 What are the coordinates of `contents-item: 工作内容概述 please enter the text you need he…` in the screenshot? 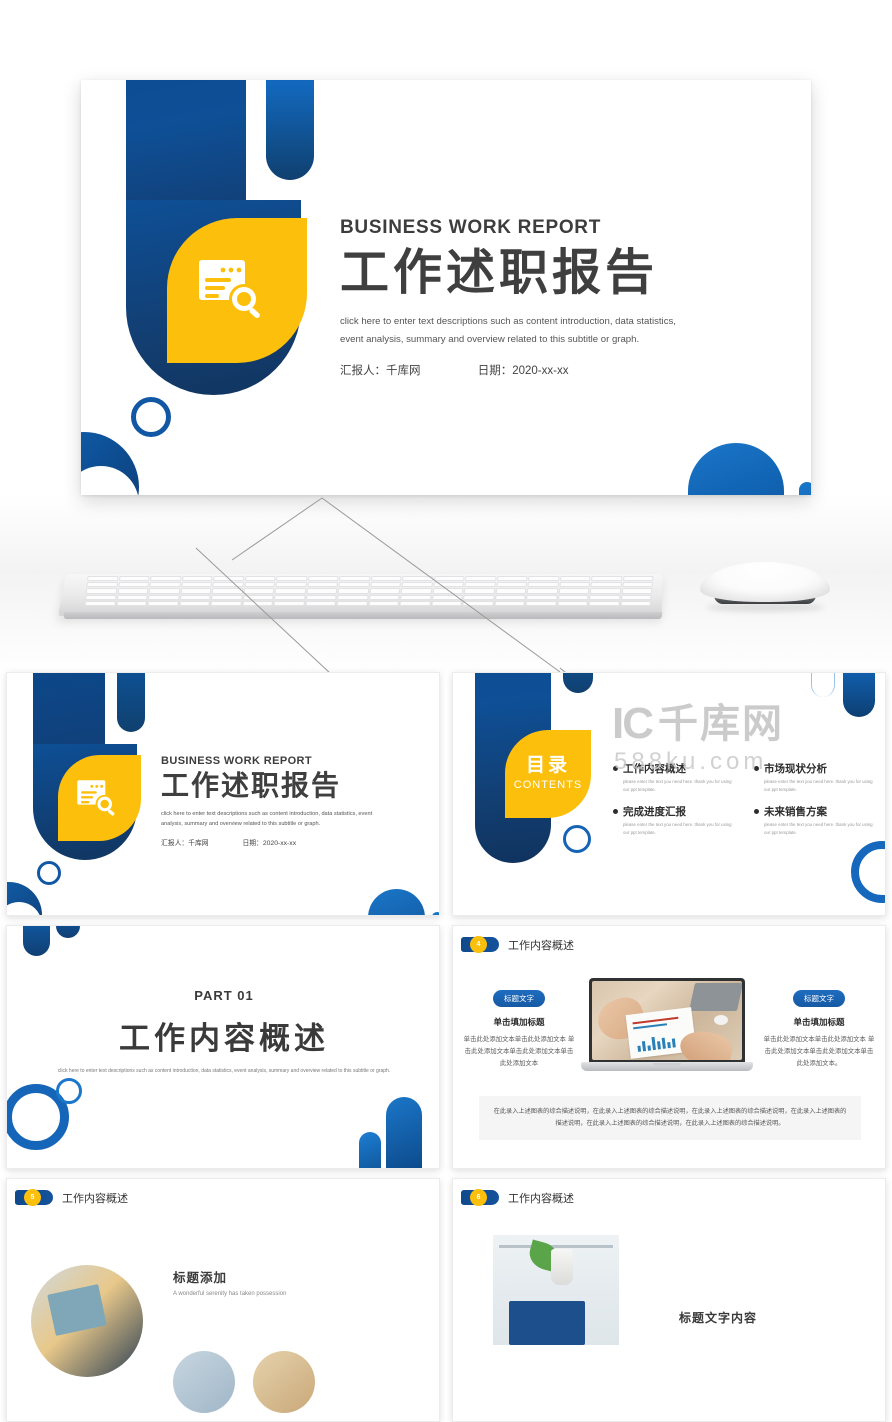 It's located at (672, 777).